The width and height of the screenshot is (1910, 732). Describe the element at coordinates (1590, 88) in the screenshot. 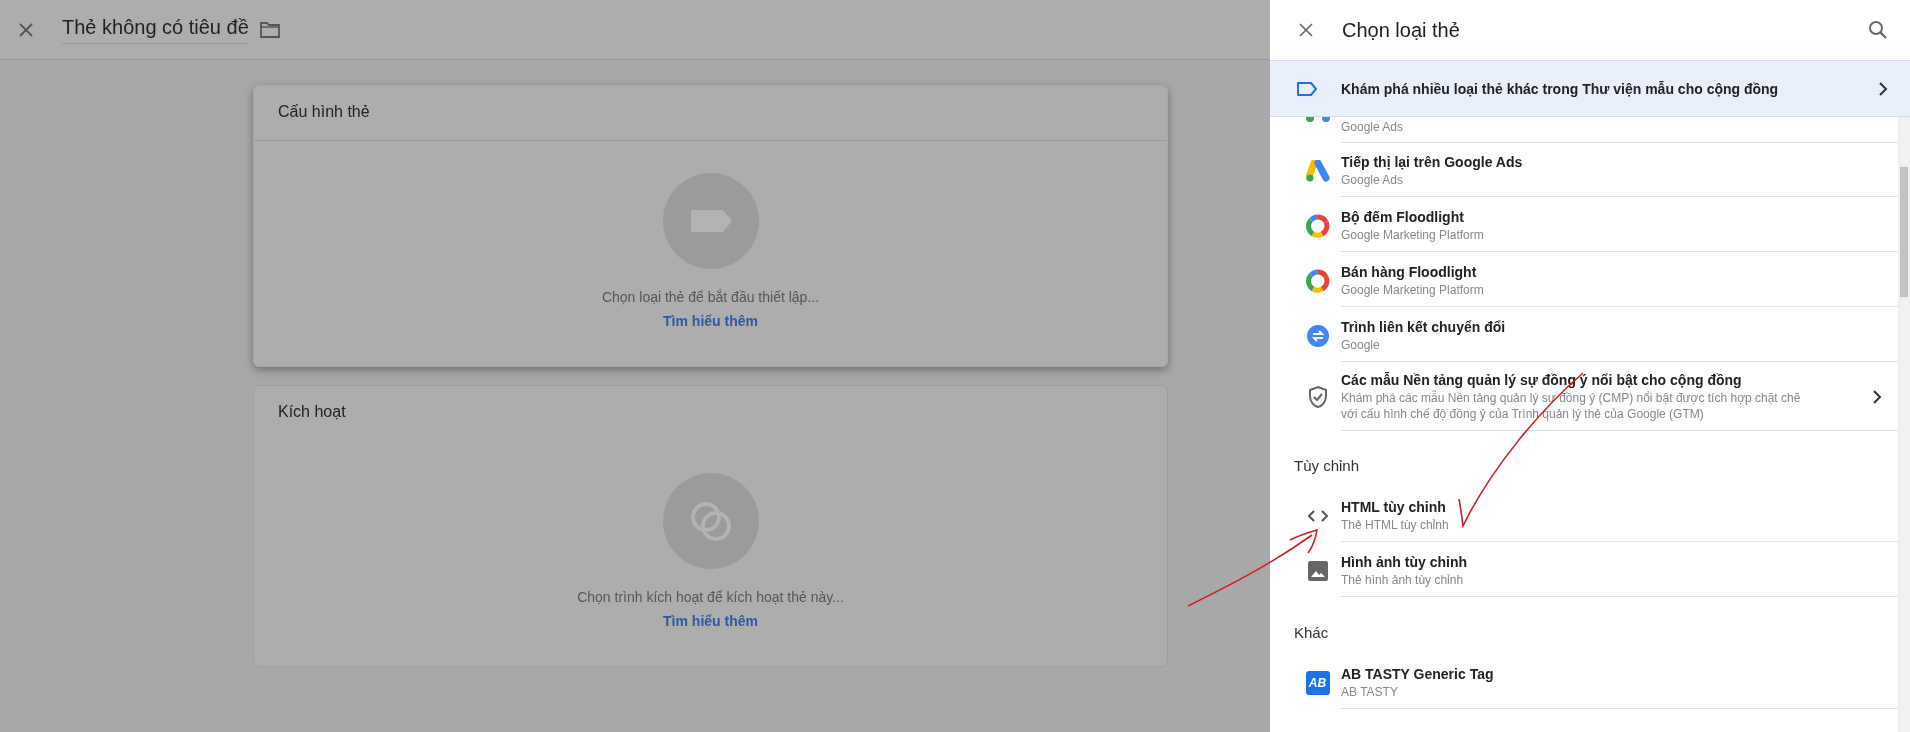

I see `community-gallery-banner: Khám phá nhiều loại thẻ khác trong Thư viện mẫu cho cộng đồng` at that location.